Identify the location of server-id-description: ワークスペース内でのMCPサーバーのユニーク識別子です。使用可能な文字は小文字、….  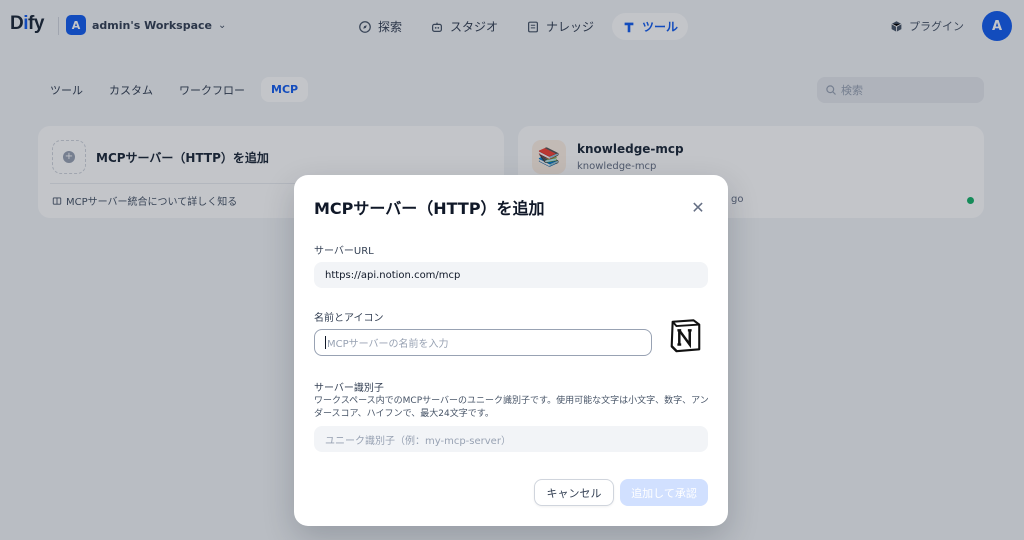
(511, 407).